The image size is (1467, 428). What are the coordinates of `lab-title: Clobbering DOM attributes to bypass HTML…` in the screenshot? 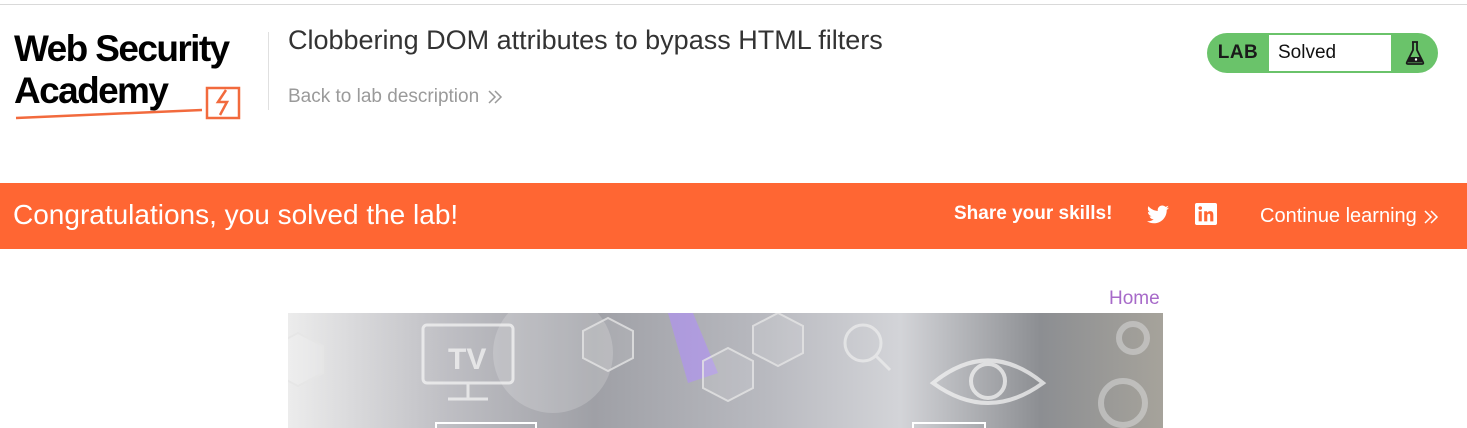 It's located at (585, 40).